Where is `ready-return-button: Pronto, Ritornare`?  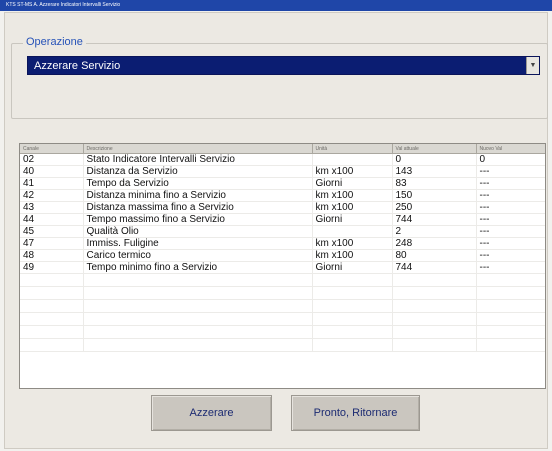
ready-return-button: Pronto, Ritornare is located at coordinates (355, 413).